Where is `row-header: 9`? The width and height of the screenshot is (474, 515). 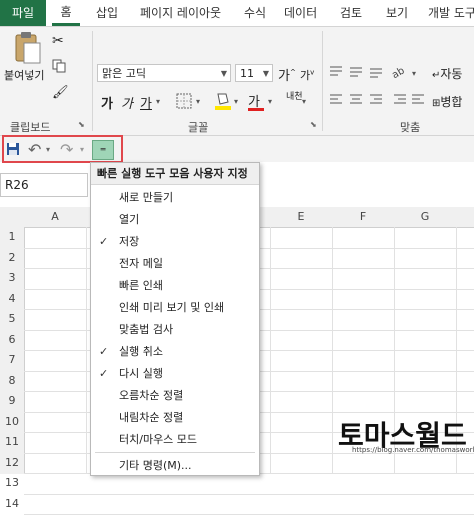 row-header: 9 is located at coordinates (12, 401).